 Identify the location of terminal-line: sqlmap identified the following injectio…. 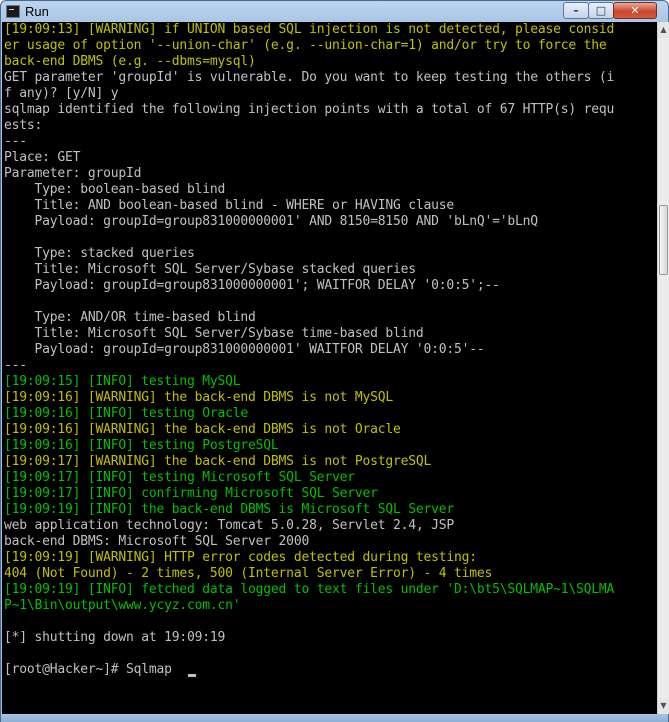
(309, 109).